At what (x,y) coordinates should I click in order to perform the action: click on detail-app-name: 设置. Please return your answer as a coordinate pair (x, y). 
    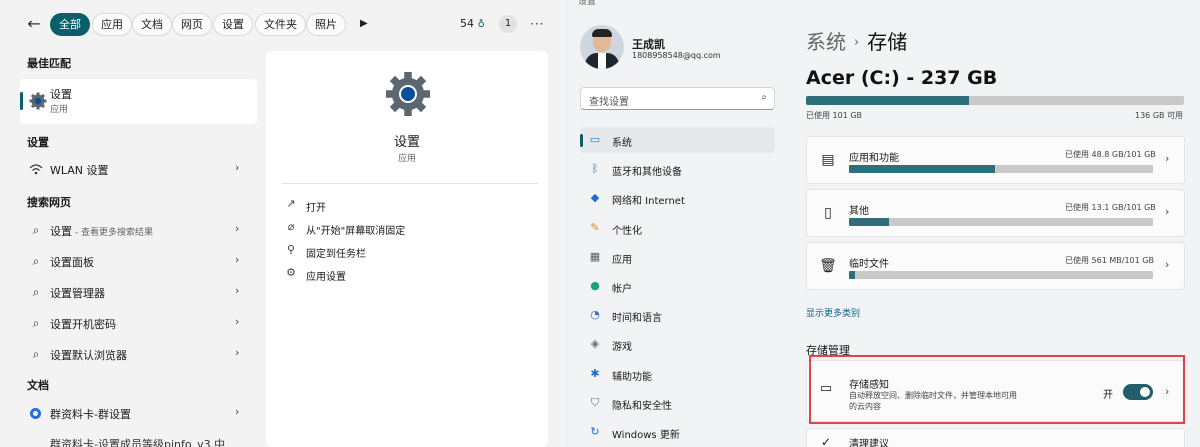
    Looking at the image, I should click on (406, 142).